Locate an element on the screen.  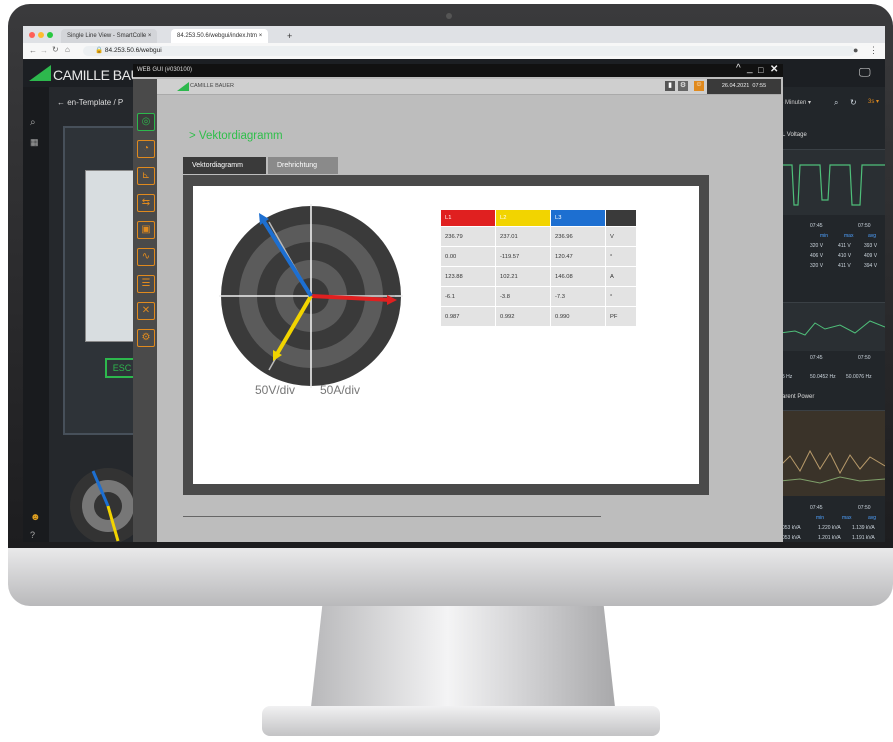
back-icon: ← is located at coordinates (33, 50).